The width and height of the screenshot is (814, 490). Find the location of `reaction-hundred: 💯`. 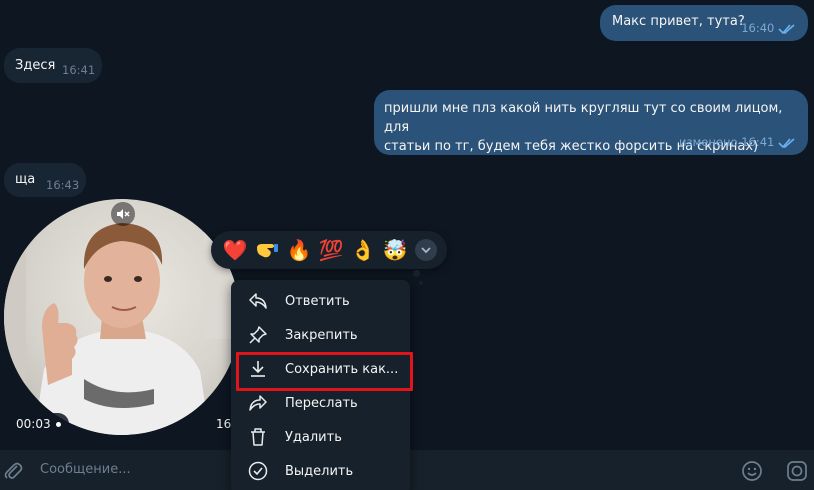

reaction-hundred: 💯 is located at coordinates (331, 250).